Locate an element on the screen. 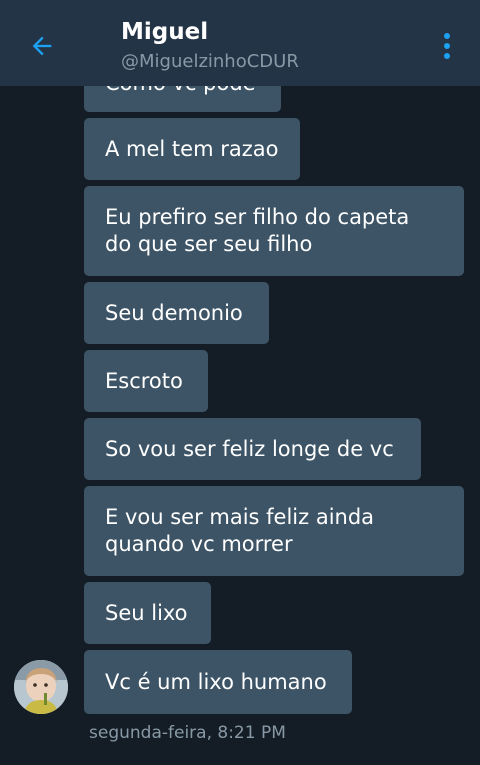  sender-avatar is located at coordinates (41, 687).